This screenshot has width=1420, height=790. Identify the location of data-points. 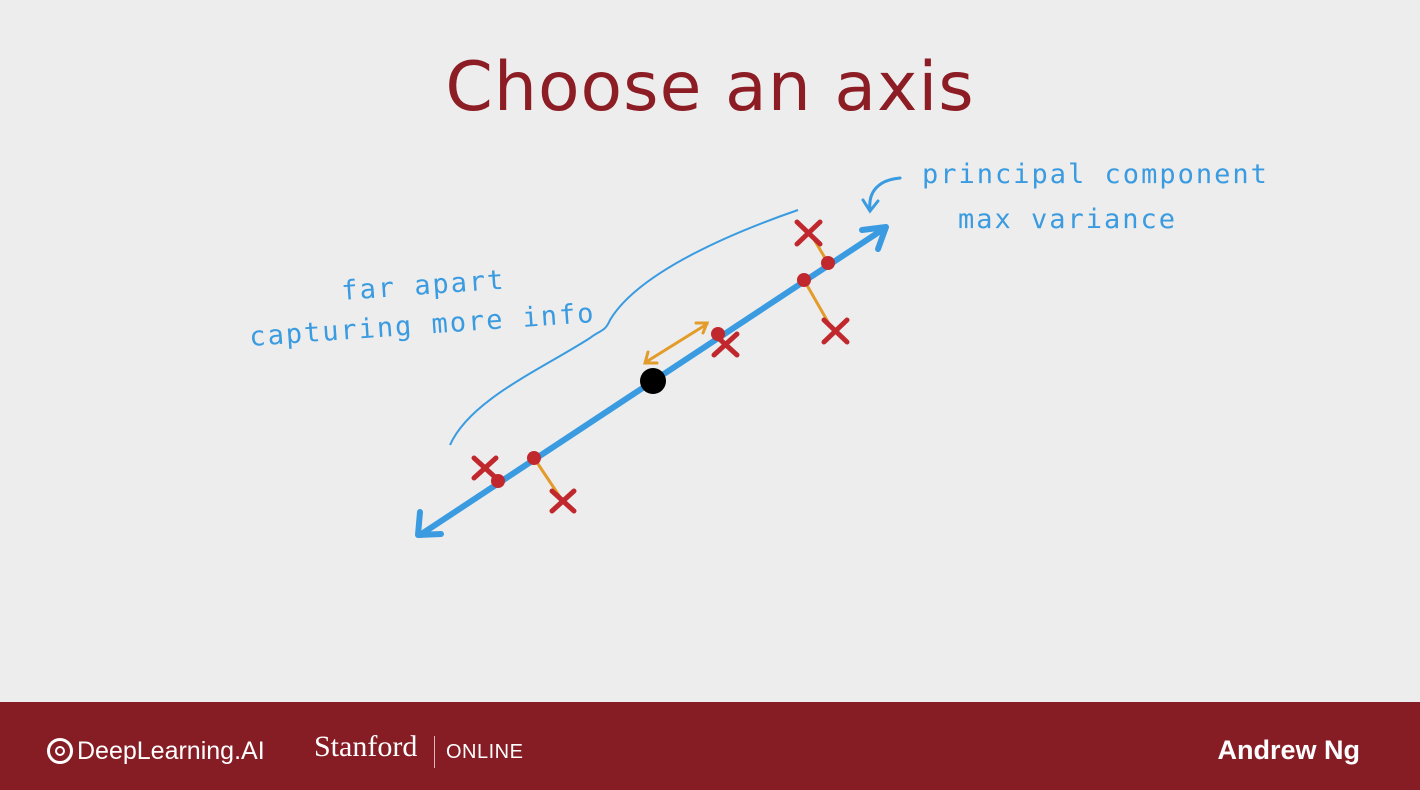
(660, 366).